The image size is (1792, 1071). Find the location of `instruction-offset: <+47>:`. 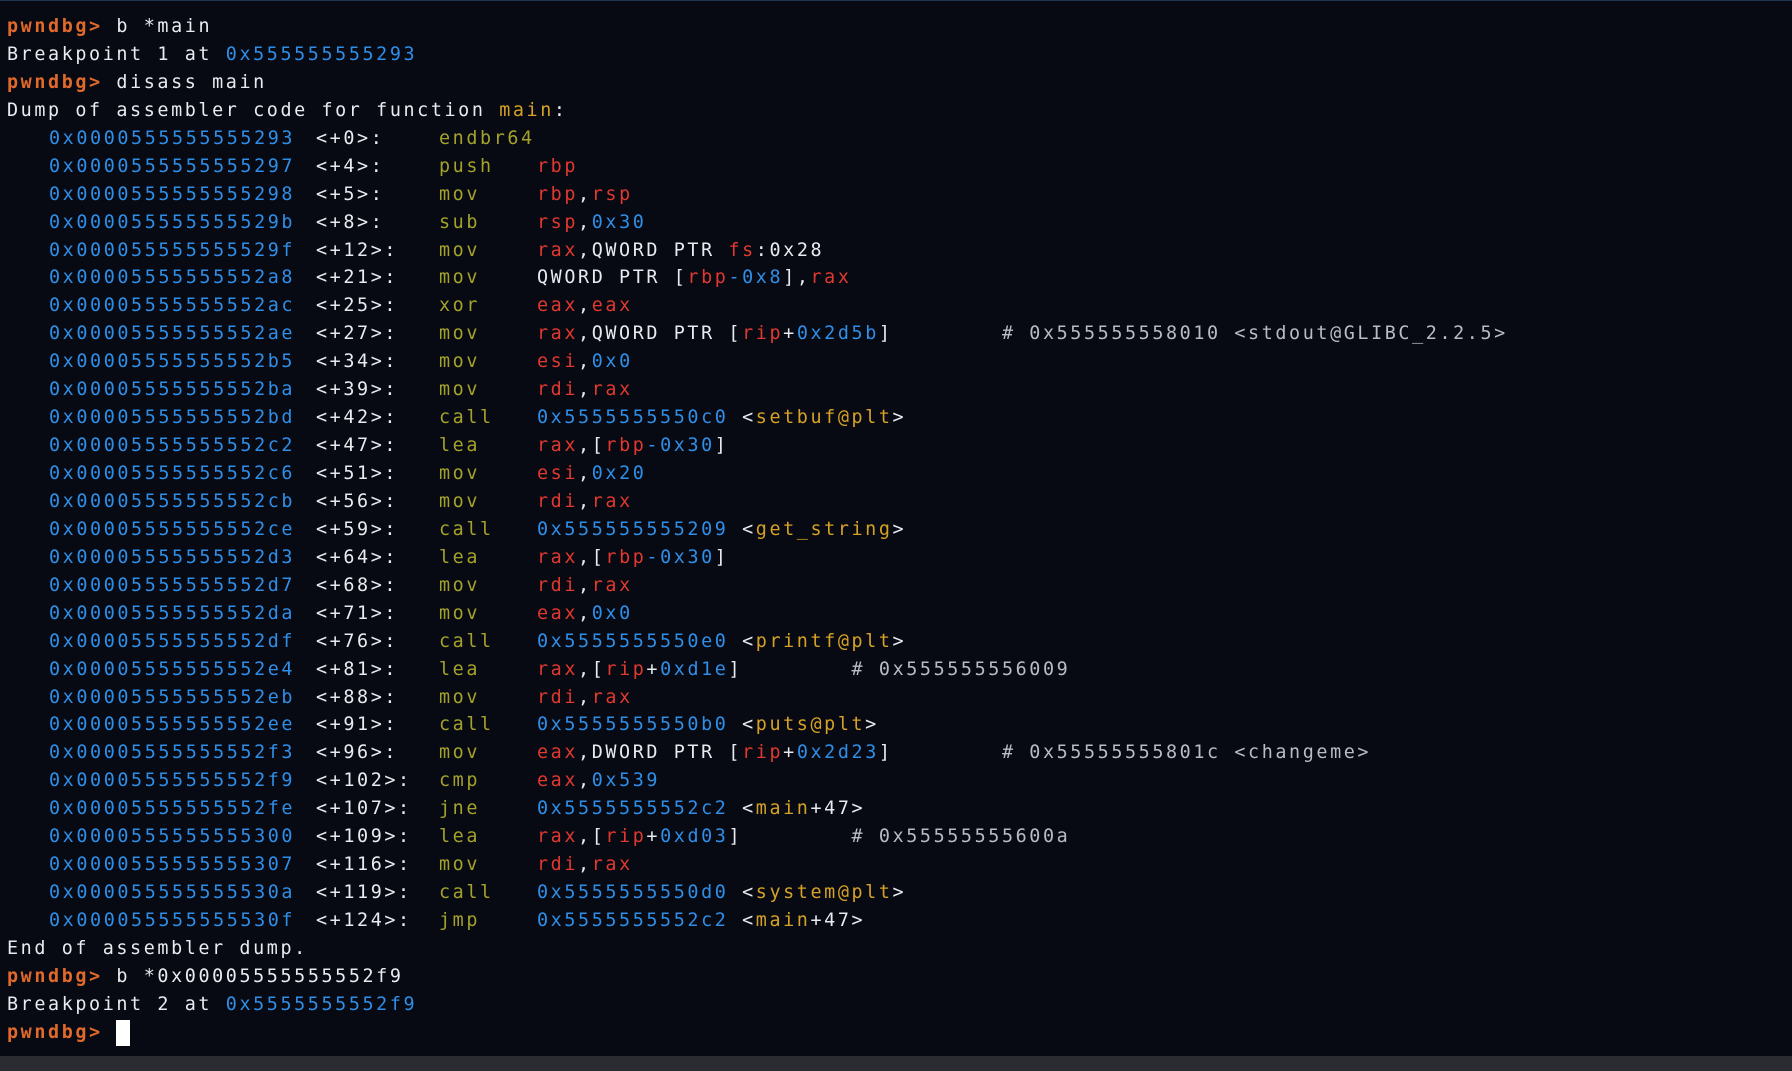

instruction-offset: <+47>: is located at coordinates (357, 446).